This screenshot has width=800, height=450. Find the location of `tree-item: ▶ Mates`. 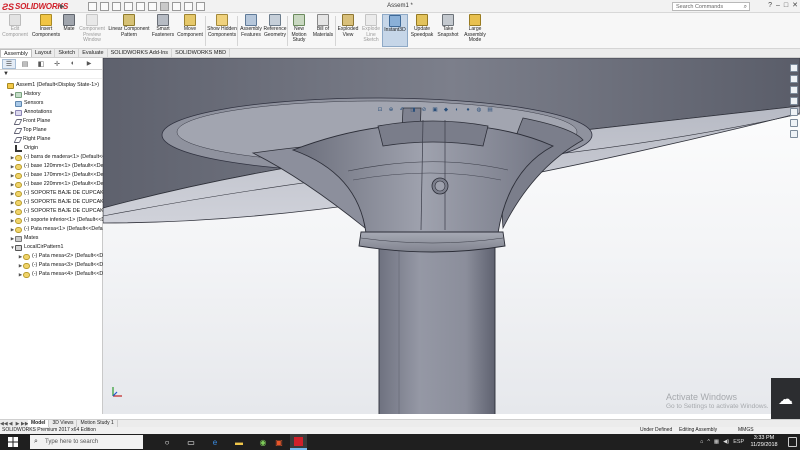

tree-item: ▶ Mates is located at coordinates (51, 238).